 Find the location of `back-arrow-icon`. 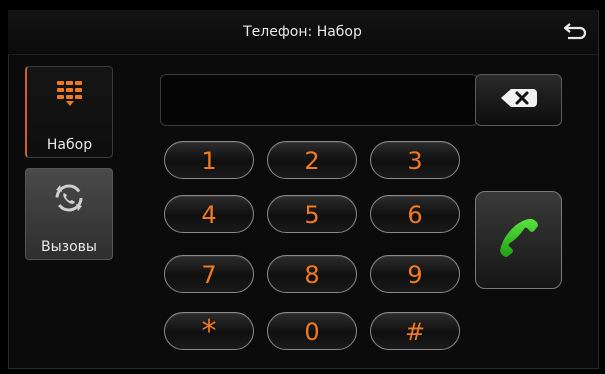

back-arrow-icon is located at coordinates (576, 32).